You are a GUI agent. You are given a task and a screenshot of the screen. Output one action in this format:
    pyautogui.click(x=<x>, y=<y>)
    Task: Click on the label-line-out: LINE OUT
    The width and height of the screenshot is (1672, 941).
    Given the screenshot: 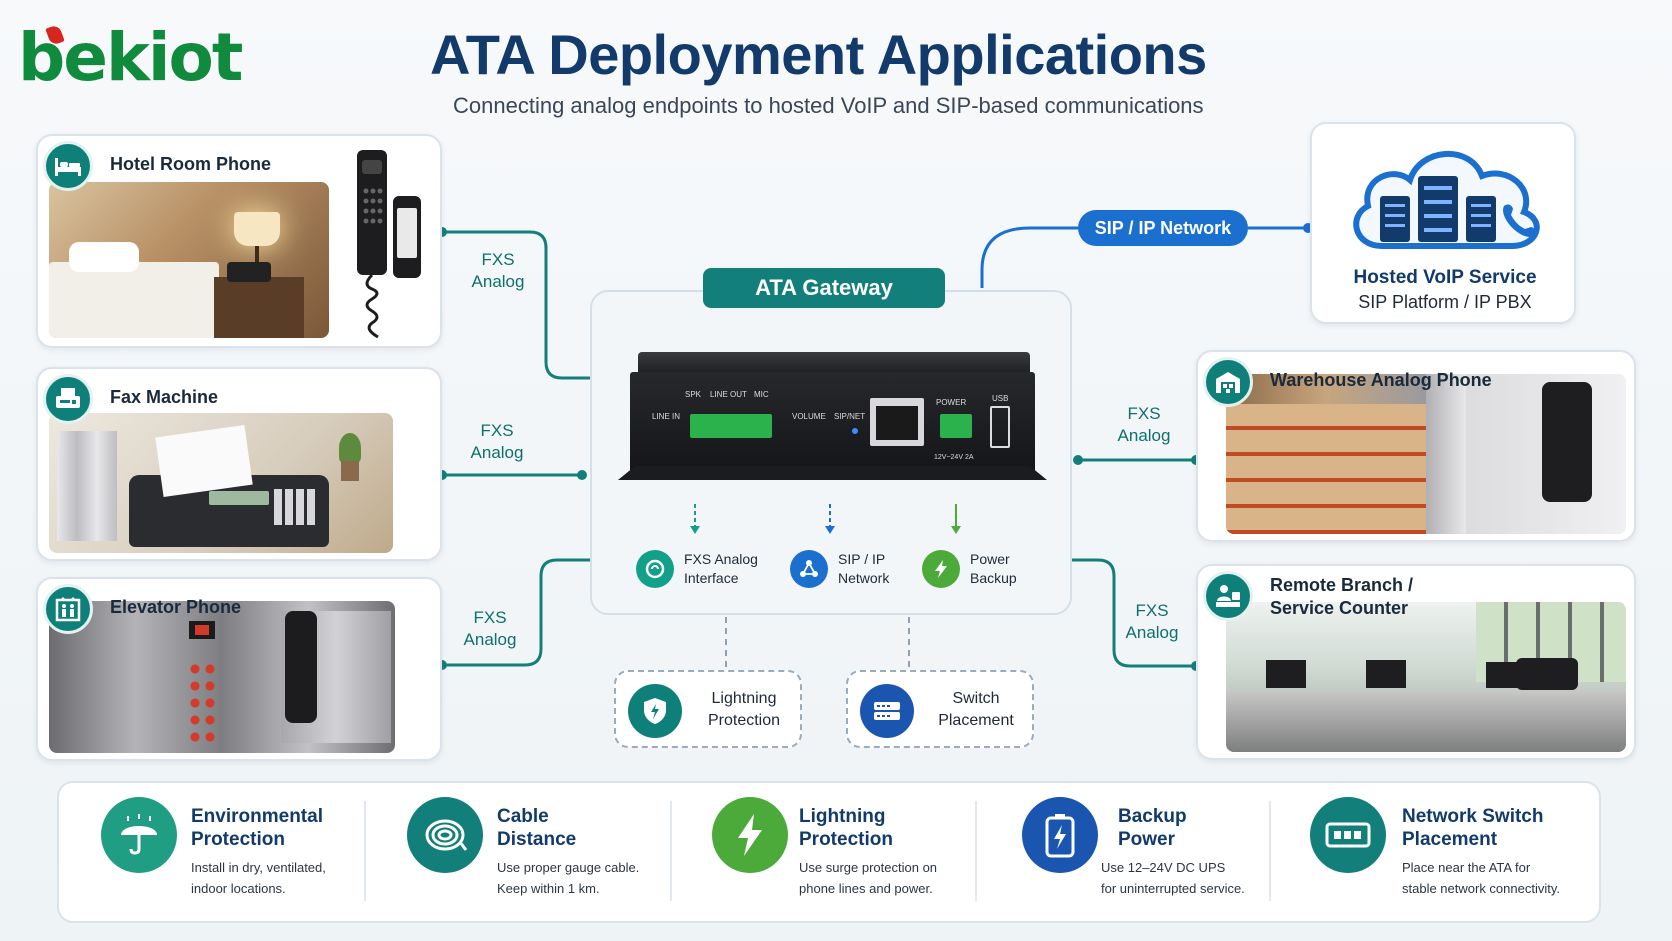 What is the action you would take?
    pyautogui.click(x=728, y=394)
    